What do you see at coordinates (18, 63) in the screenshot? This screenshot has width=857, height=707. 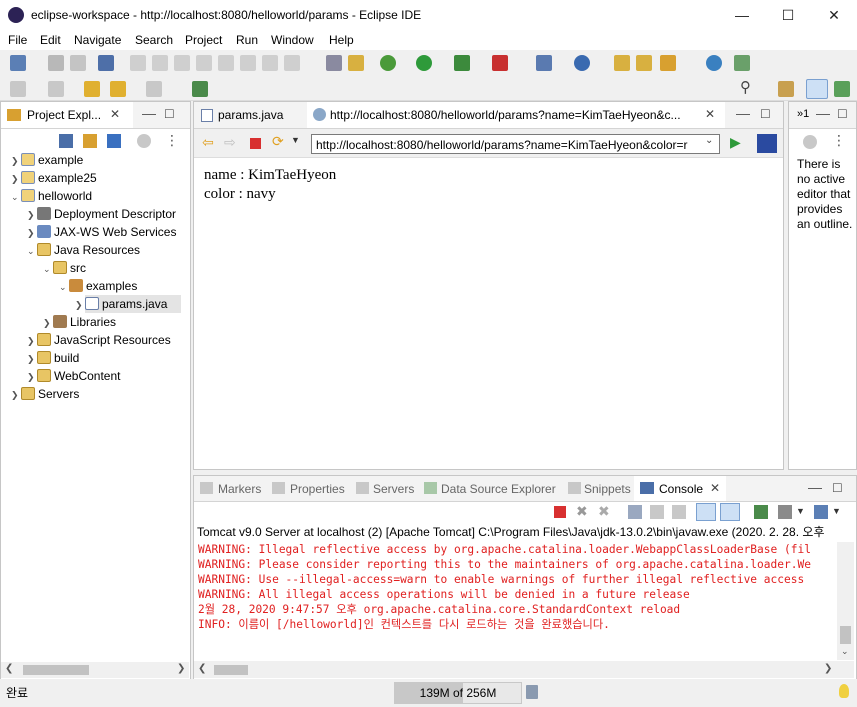 I see `new-icon` at bounding box center [18, 63].